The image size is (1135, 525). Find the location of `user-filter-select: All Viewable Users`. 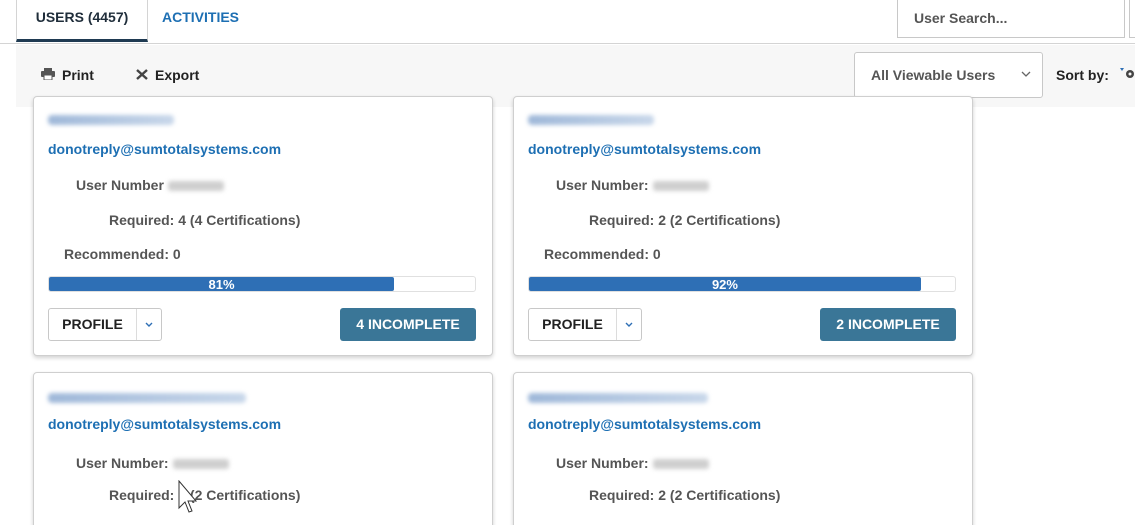

user-filter-select: All Viewable Users is located at coordinates (948, 75).